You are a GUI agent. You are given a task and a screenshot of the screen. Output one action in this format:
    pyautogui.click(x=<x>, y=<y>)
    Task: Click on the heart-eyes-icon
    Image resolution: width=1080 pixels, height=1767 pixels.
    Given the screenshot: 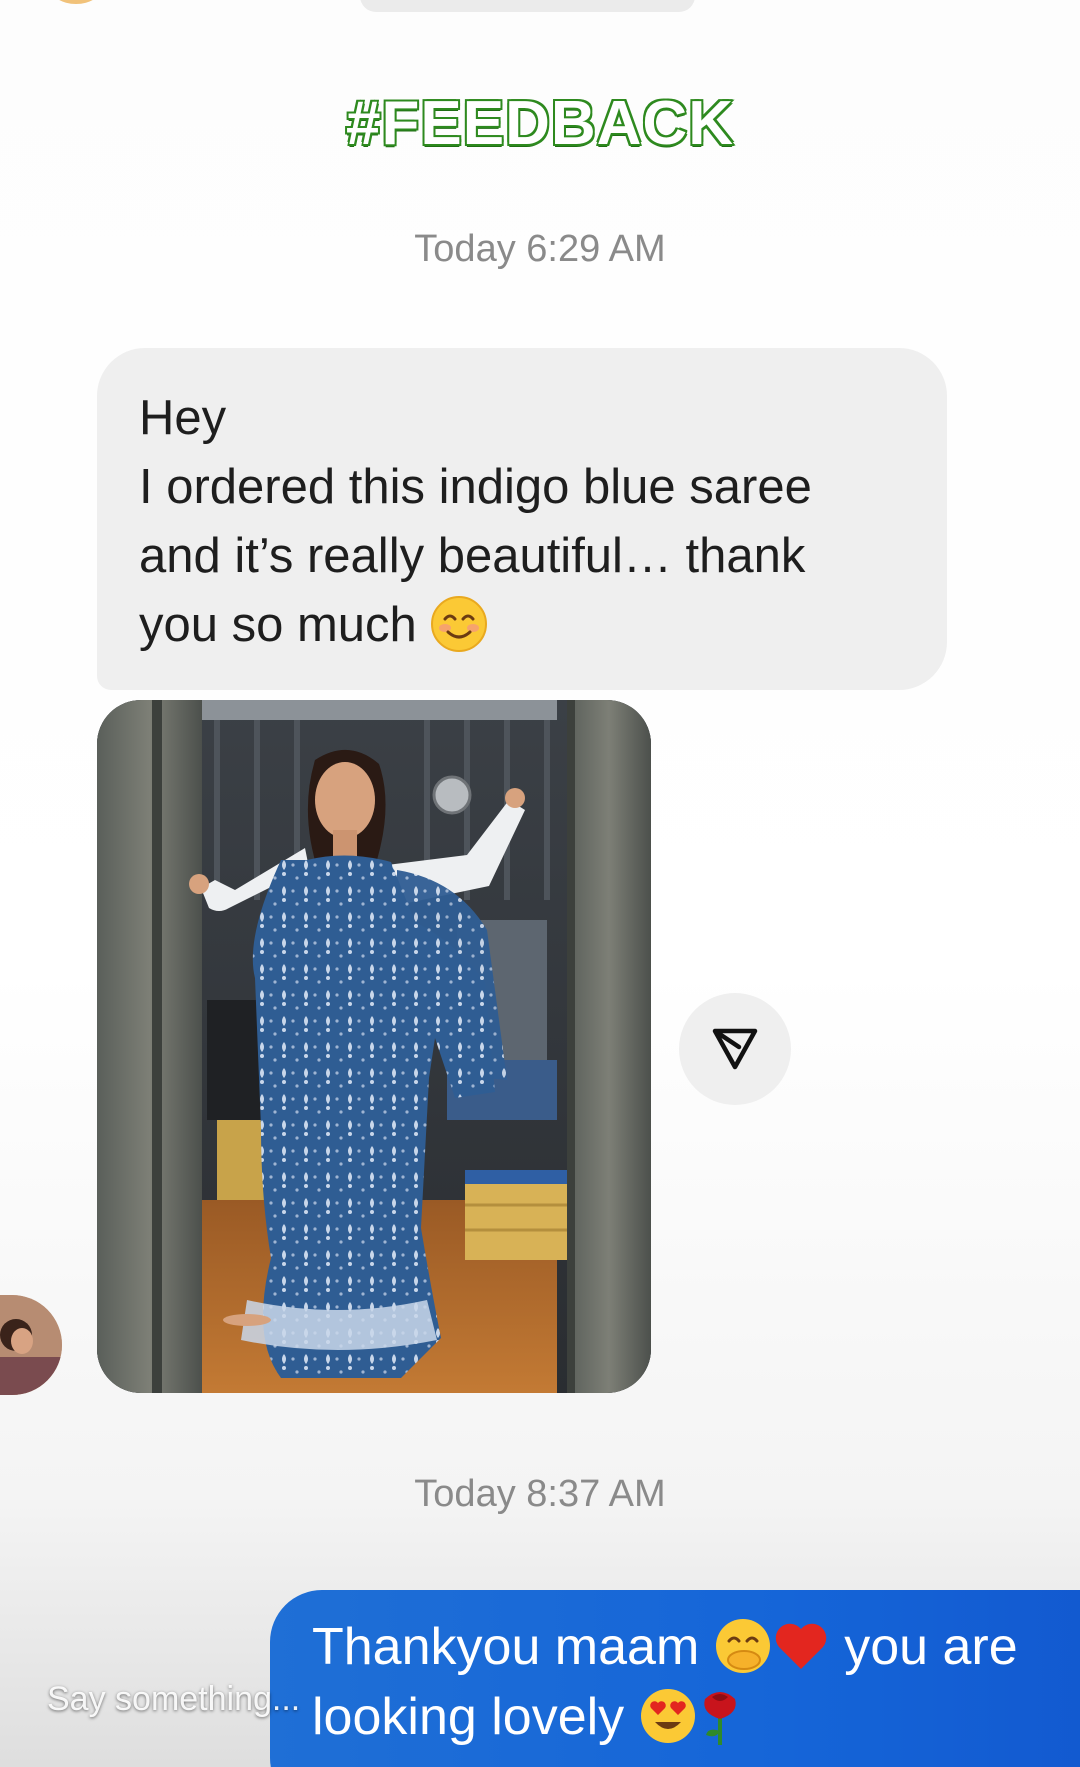 What is the action you would take?
    pyautogui.click(x=668, y=1716)
    